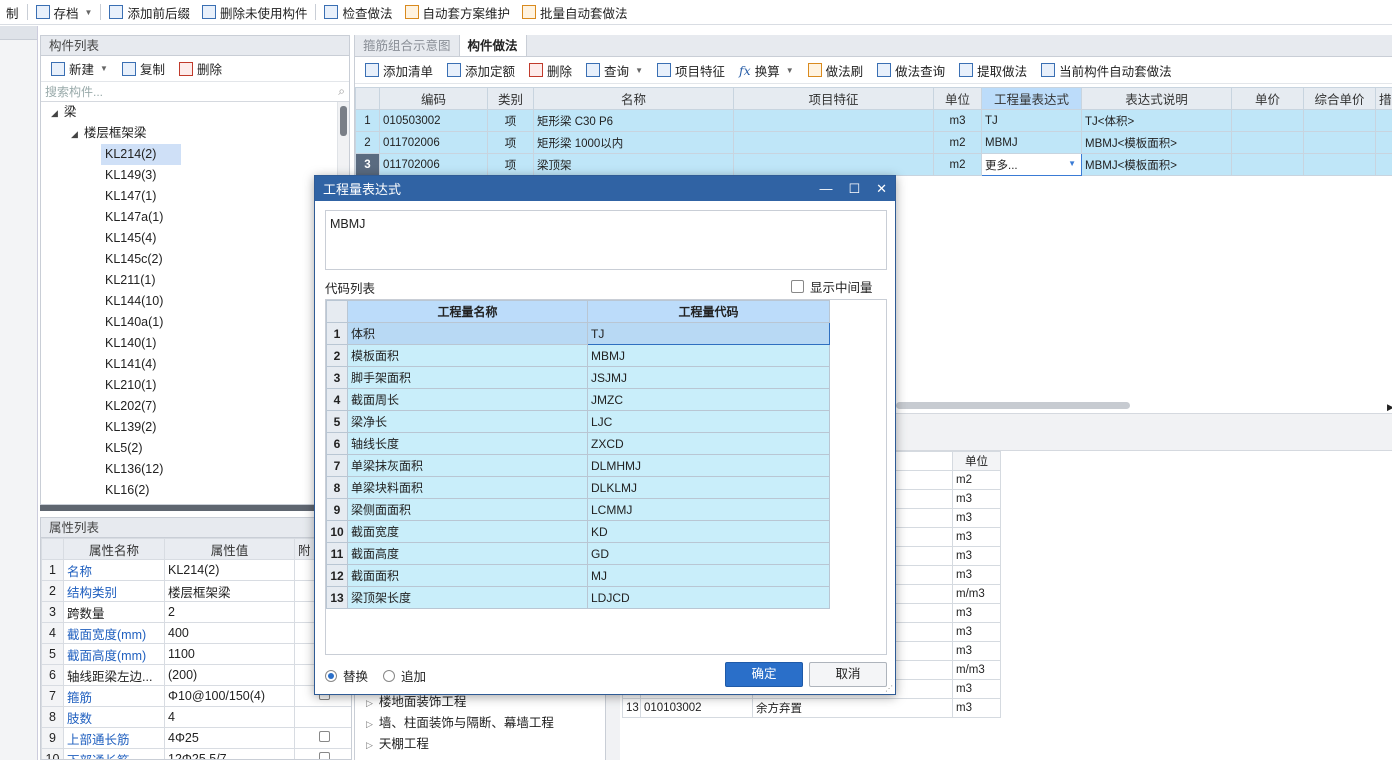 The width and height of the screenshot is (1392, 760). I want to click on tab-component-method: 构件做法, so click(492, 45).